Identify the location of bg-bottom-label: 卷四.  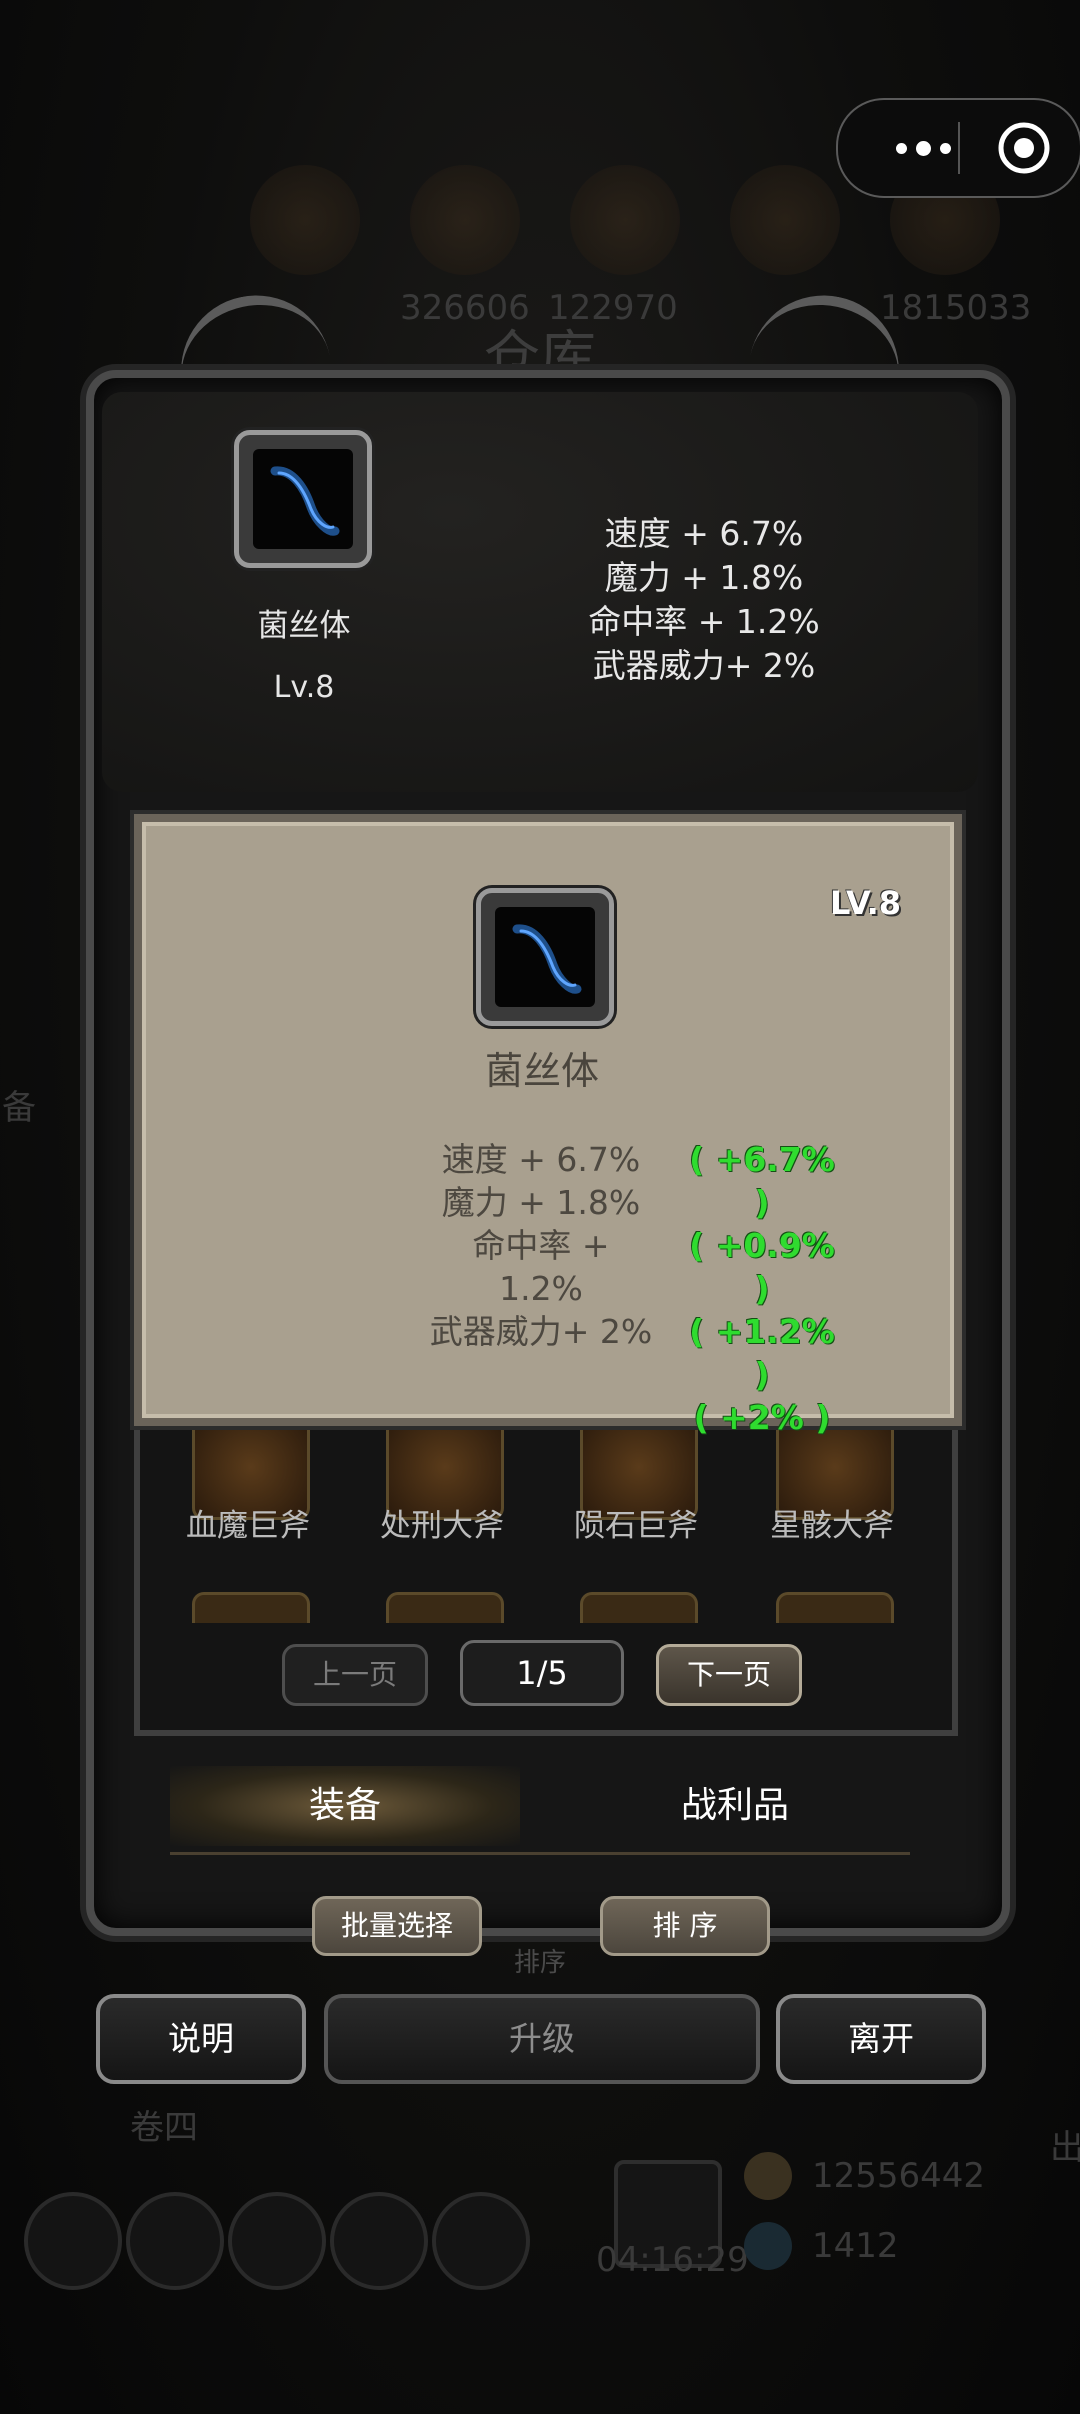
(164, 2128).